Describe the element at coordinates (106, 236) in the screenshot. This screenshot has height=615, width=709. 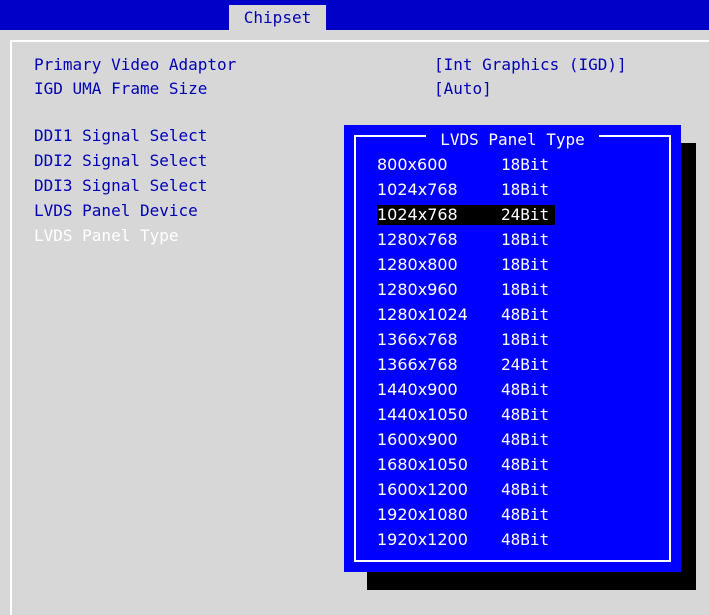
I see `setting-label-lvds-panel-type: LVDS Panel Type` at that location.